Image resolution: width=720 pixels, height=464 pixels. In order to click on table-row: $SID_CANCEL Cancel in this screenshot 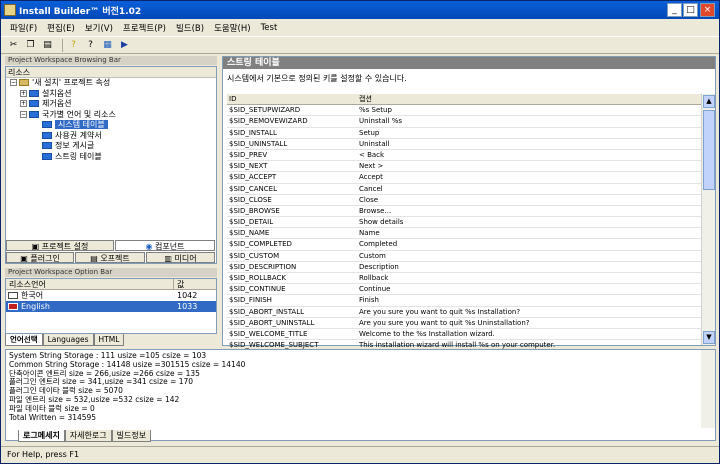, I will do `click(464, 189)`.